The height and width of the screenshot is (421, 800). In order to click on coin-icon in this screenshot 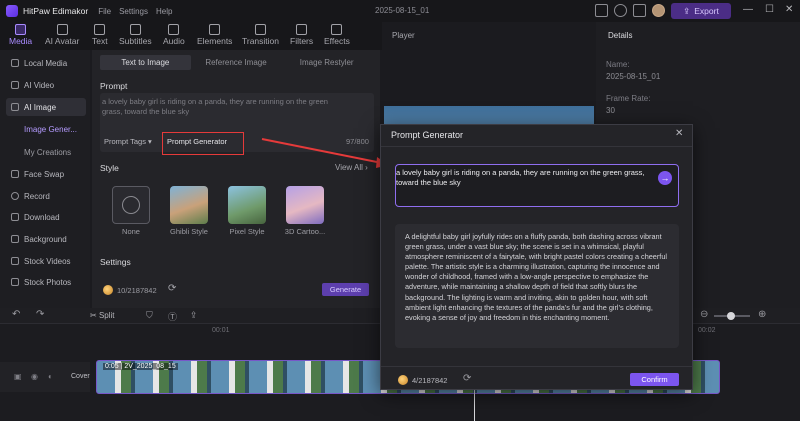, I will do `click(403, 380)`.